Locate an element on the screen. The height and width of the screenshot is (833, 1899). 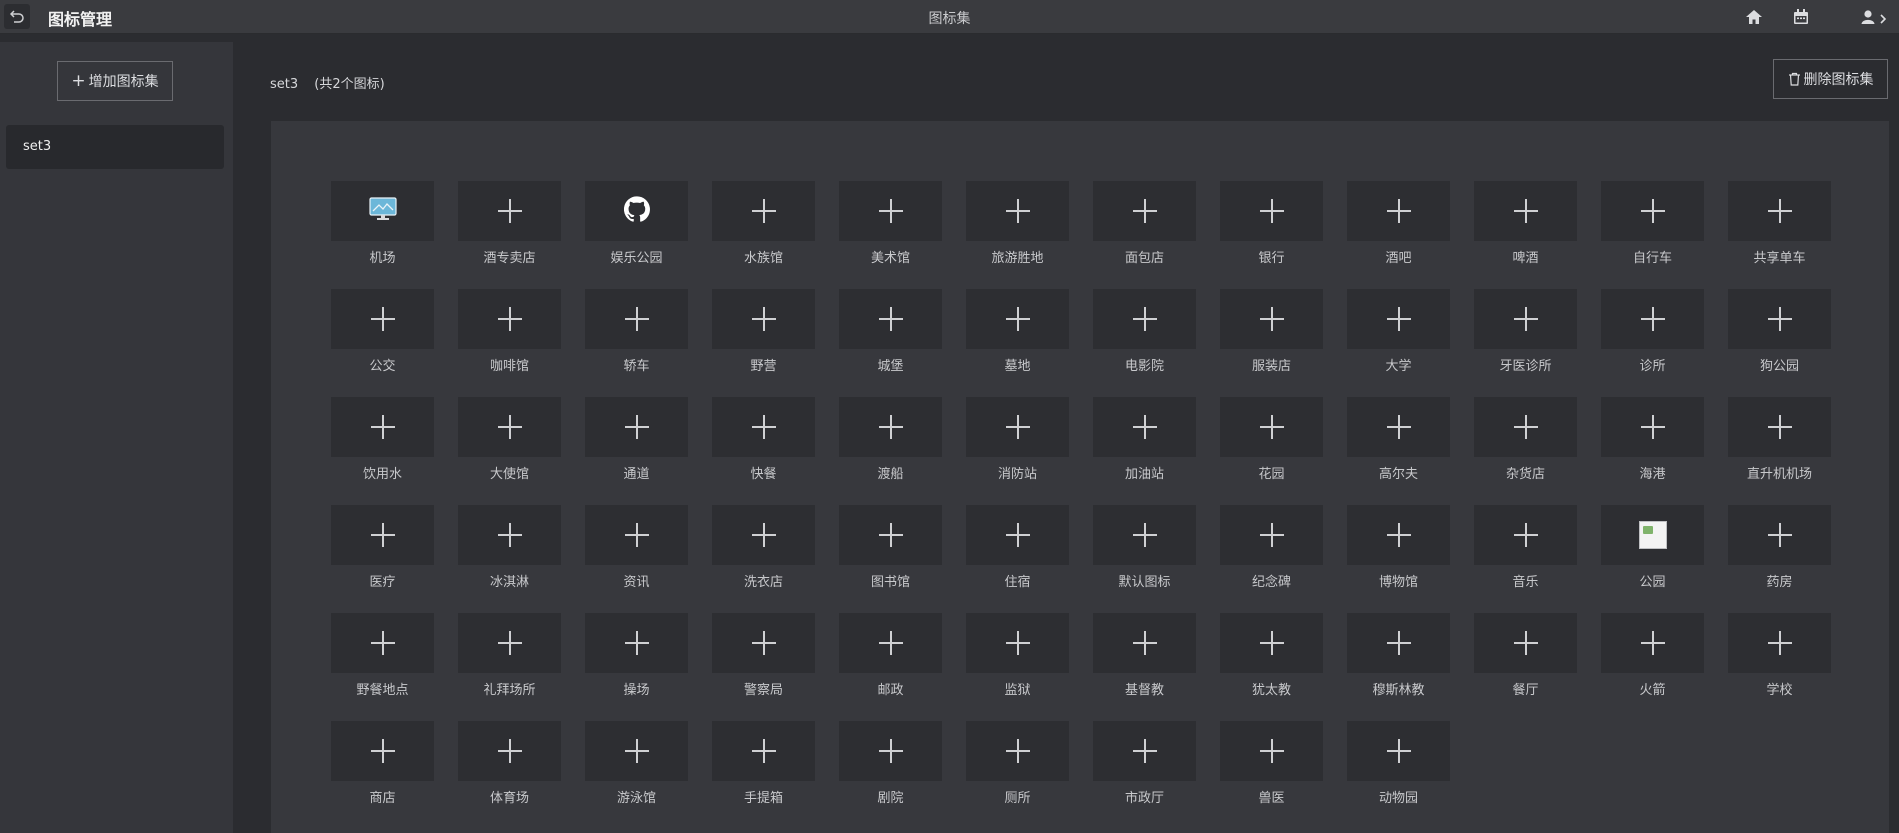
icon-tile: 快餐 is located at coordinates (763, 439).